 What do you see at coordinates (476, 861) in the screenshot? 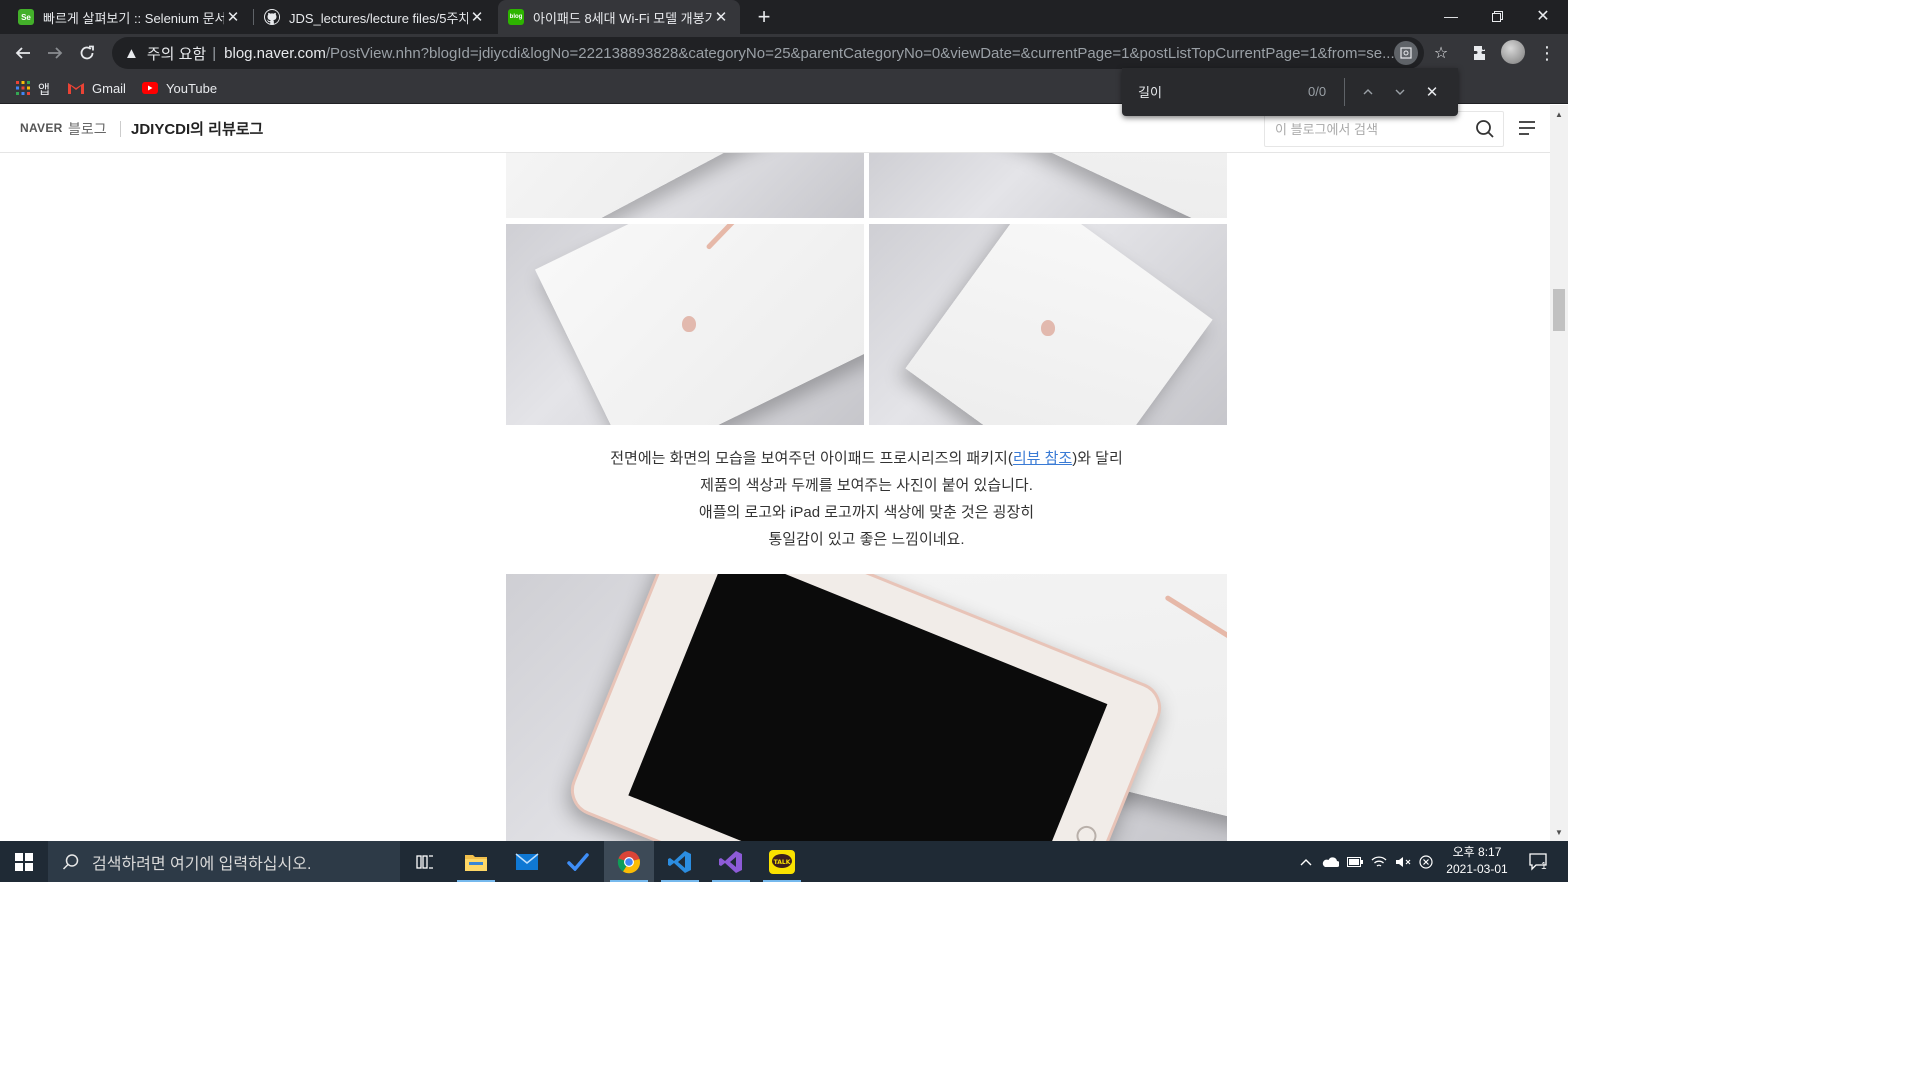
I see `file-explorer-icon` at bounding box center [476, 861].